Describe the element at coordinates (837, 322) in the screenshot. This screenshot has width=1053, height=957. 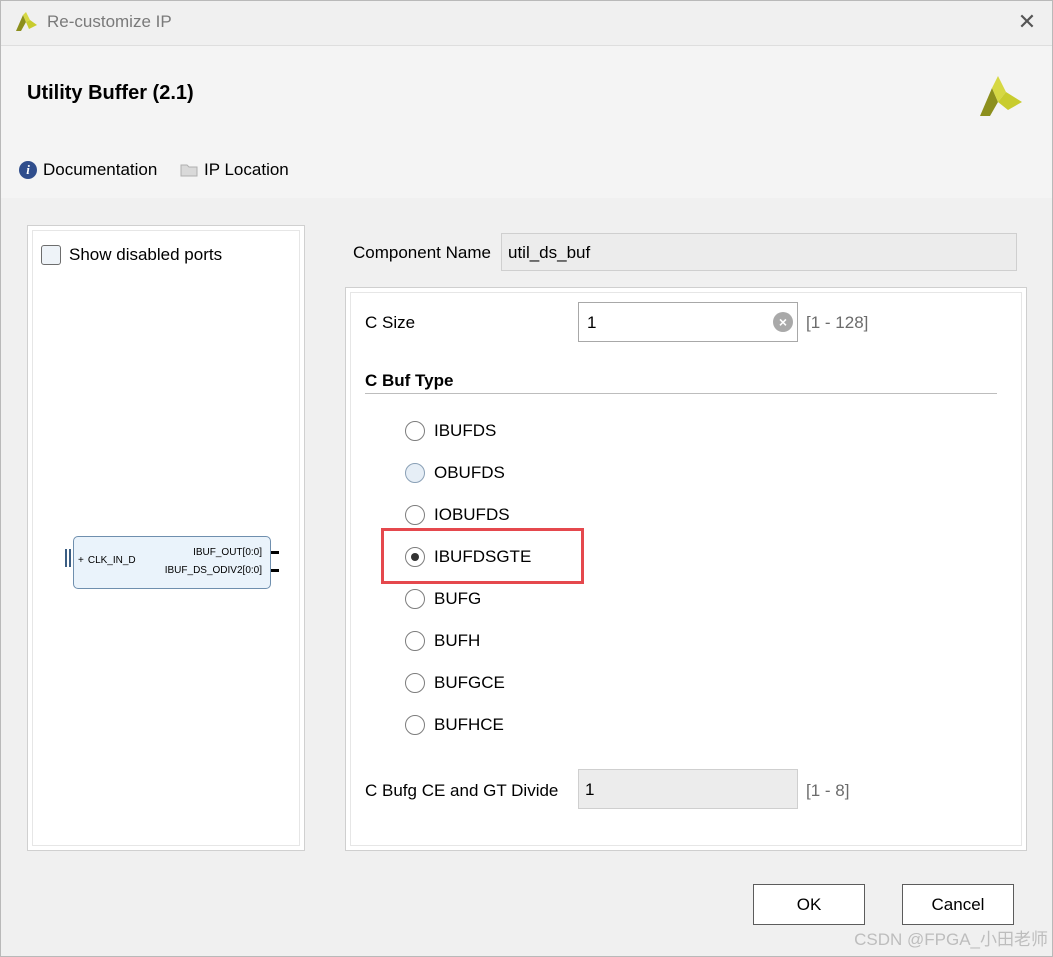
I see `c-size-range: [1 - 128]` at that location.